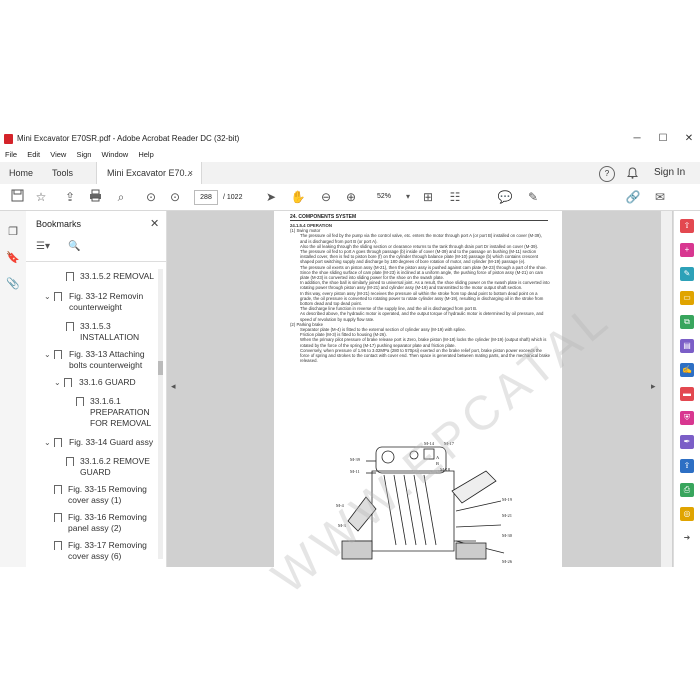 The width and height of the screenshot is (700, 700). What do you see at coordinates (384, 196) in the screenshot?
I see `zoom-level-select: 52%` at bounding box center [384, 196].